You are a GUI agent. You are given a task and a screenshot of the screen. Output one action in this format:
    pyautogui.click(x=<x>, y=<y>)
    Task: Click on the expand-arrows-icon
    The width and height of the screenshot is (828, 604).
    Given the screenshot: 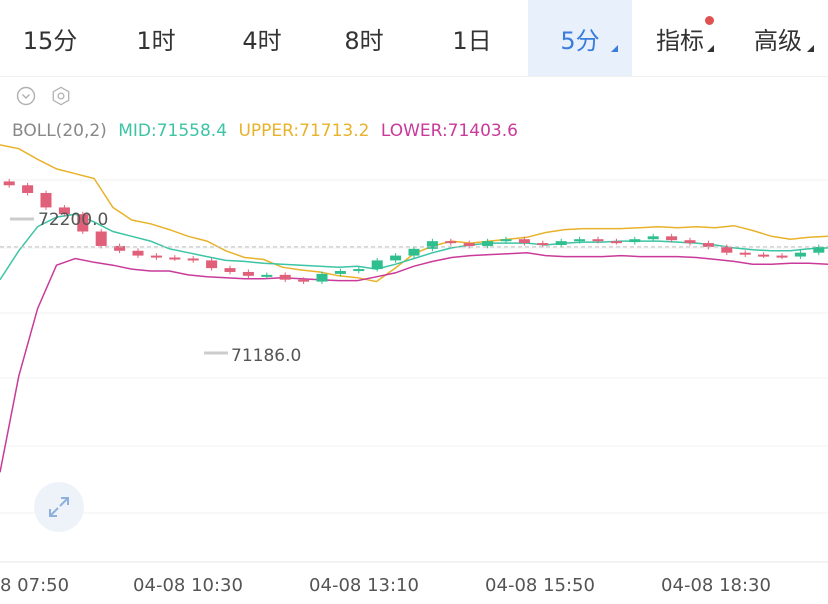 What is the action you would take?
    pyautogui.click(x=59, y=507)
    